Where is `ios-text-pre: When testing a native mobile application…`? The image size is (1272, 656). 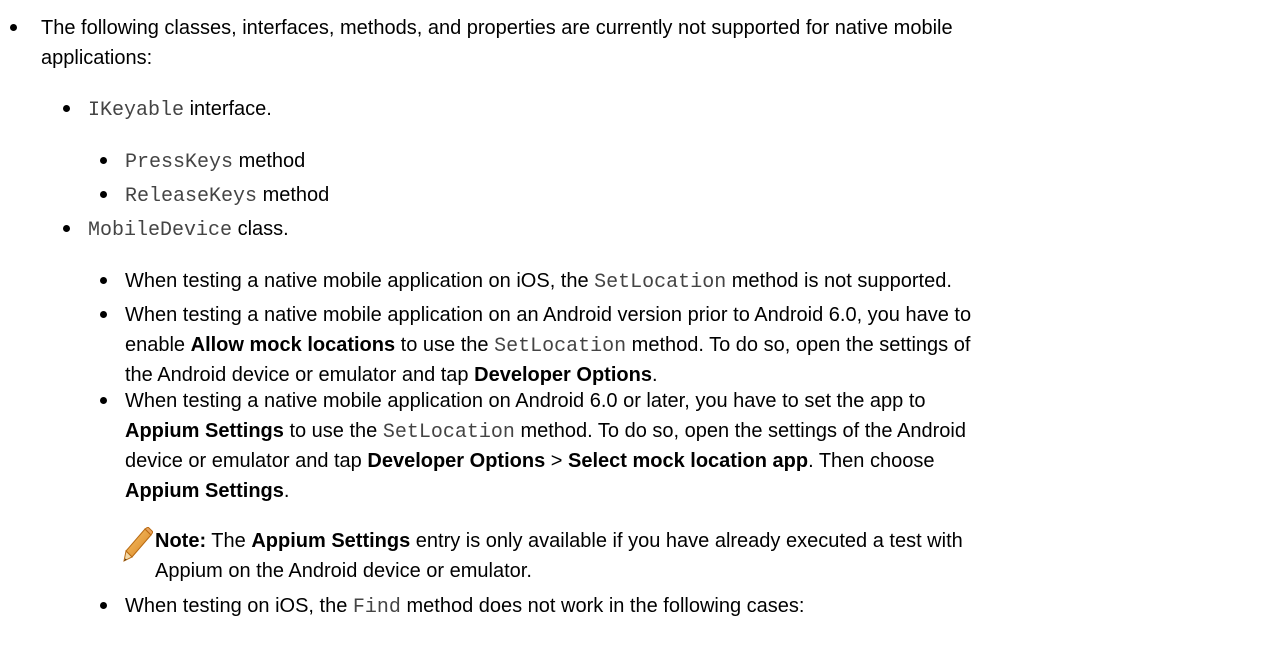 ios-text-pre: When testing a native mobile application… is located at coordinates (360, 281).